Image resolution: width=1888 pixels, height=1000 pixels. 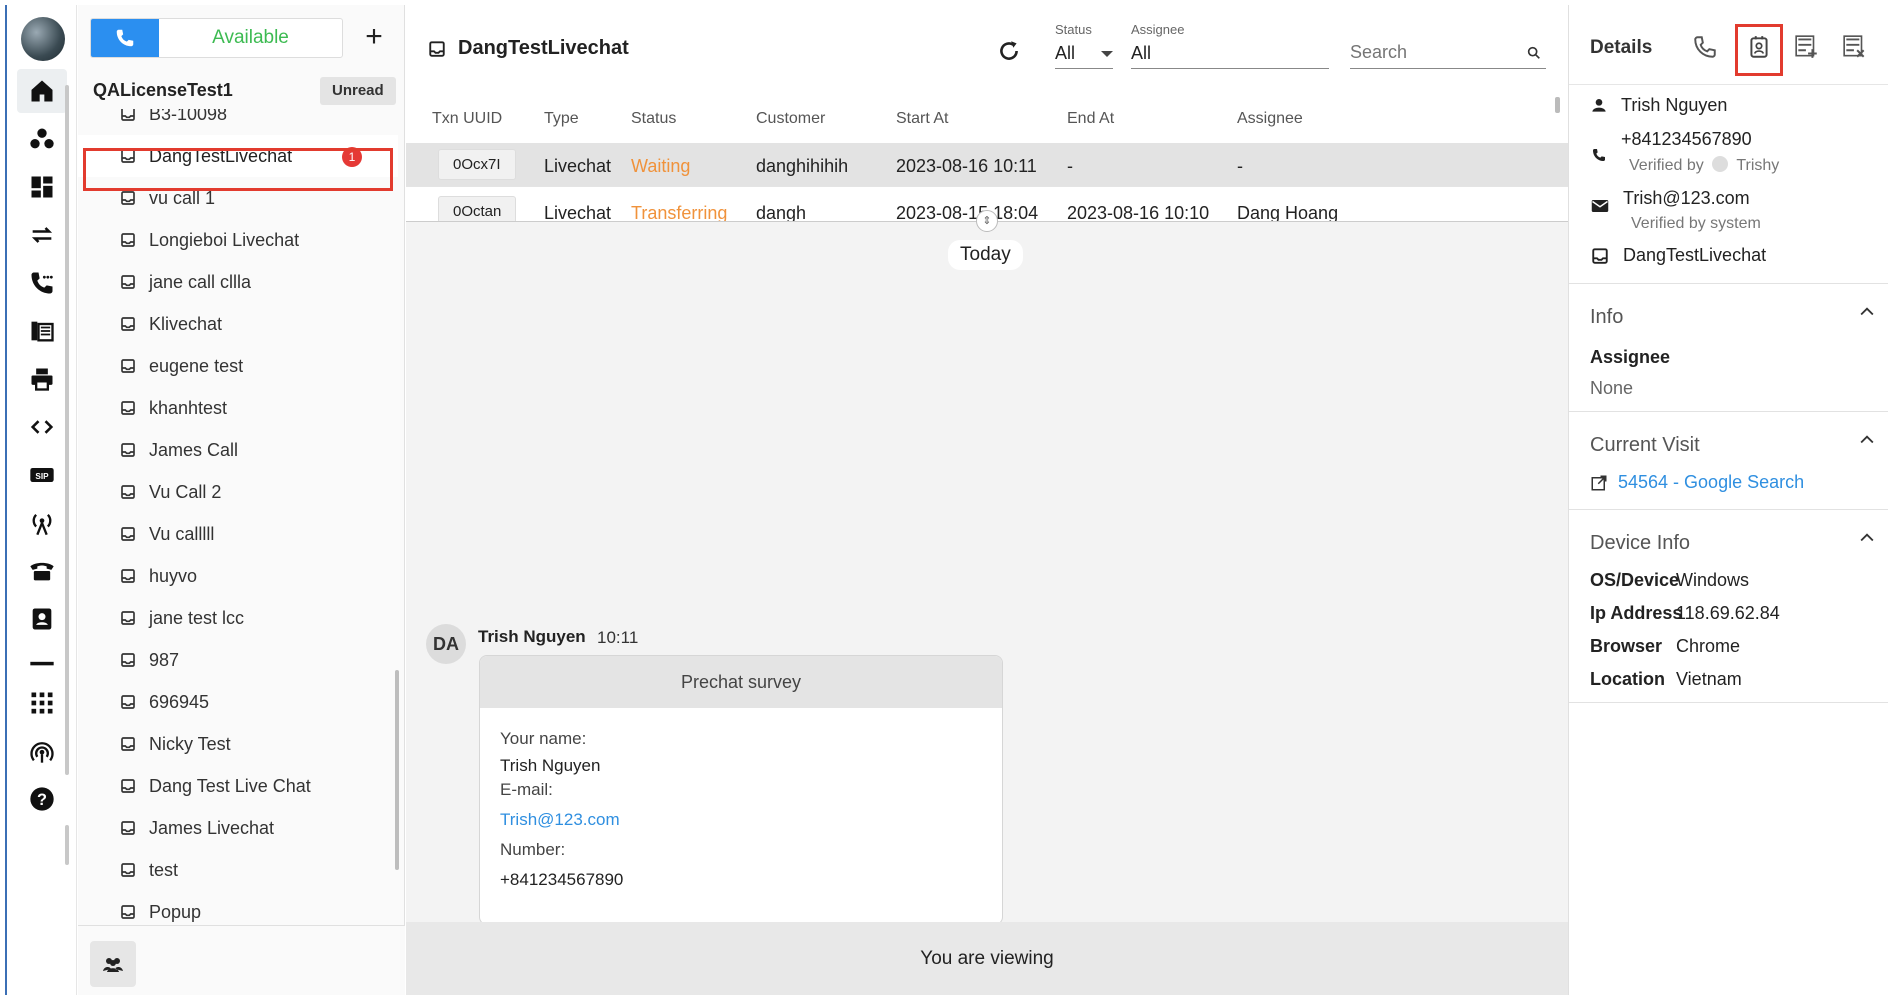 I want to click on inbox-item: James Livechat, so click(x=238, y=828).